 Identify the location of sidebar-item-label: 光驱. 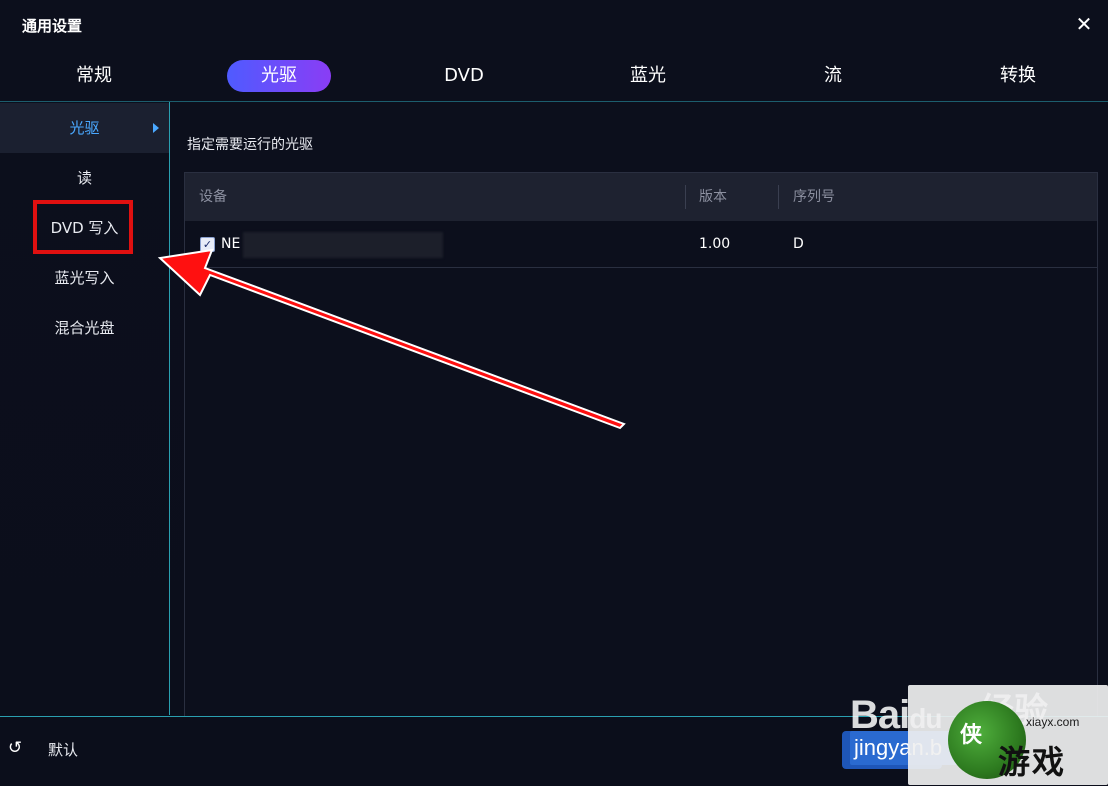
(84, 128).